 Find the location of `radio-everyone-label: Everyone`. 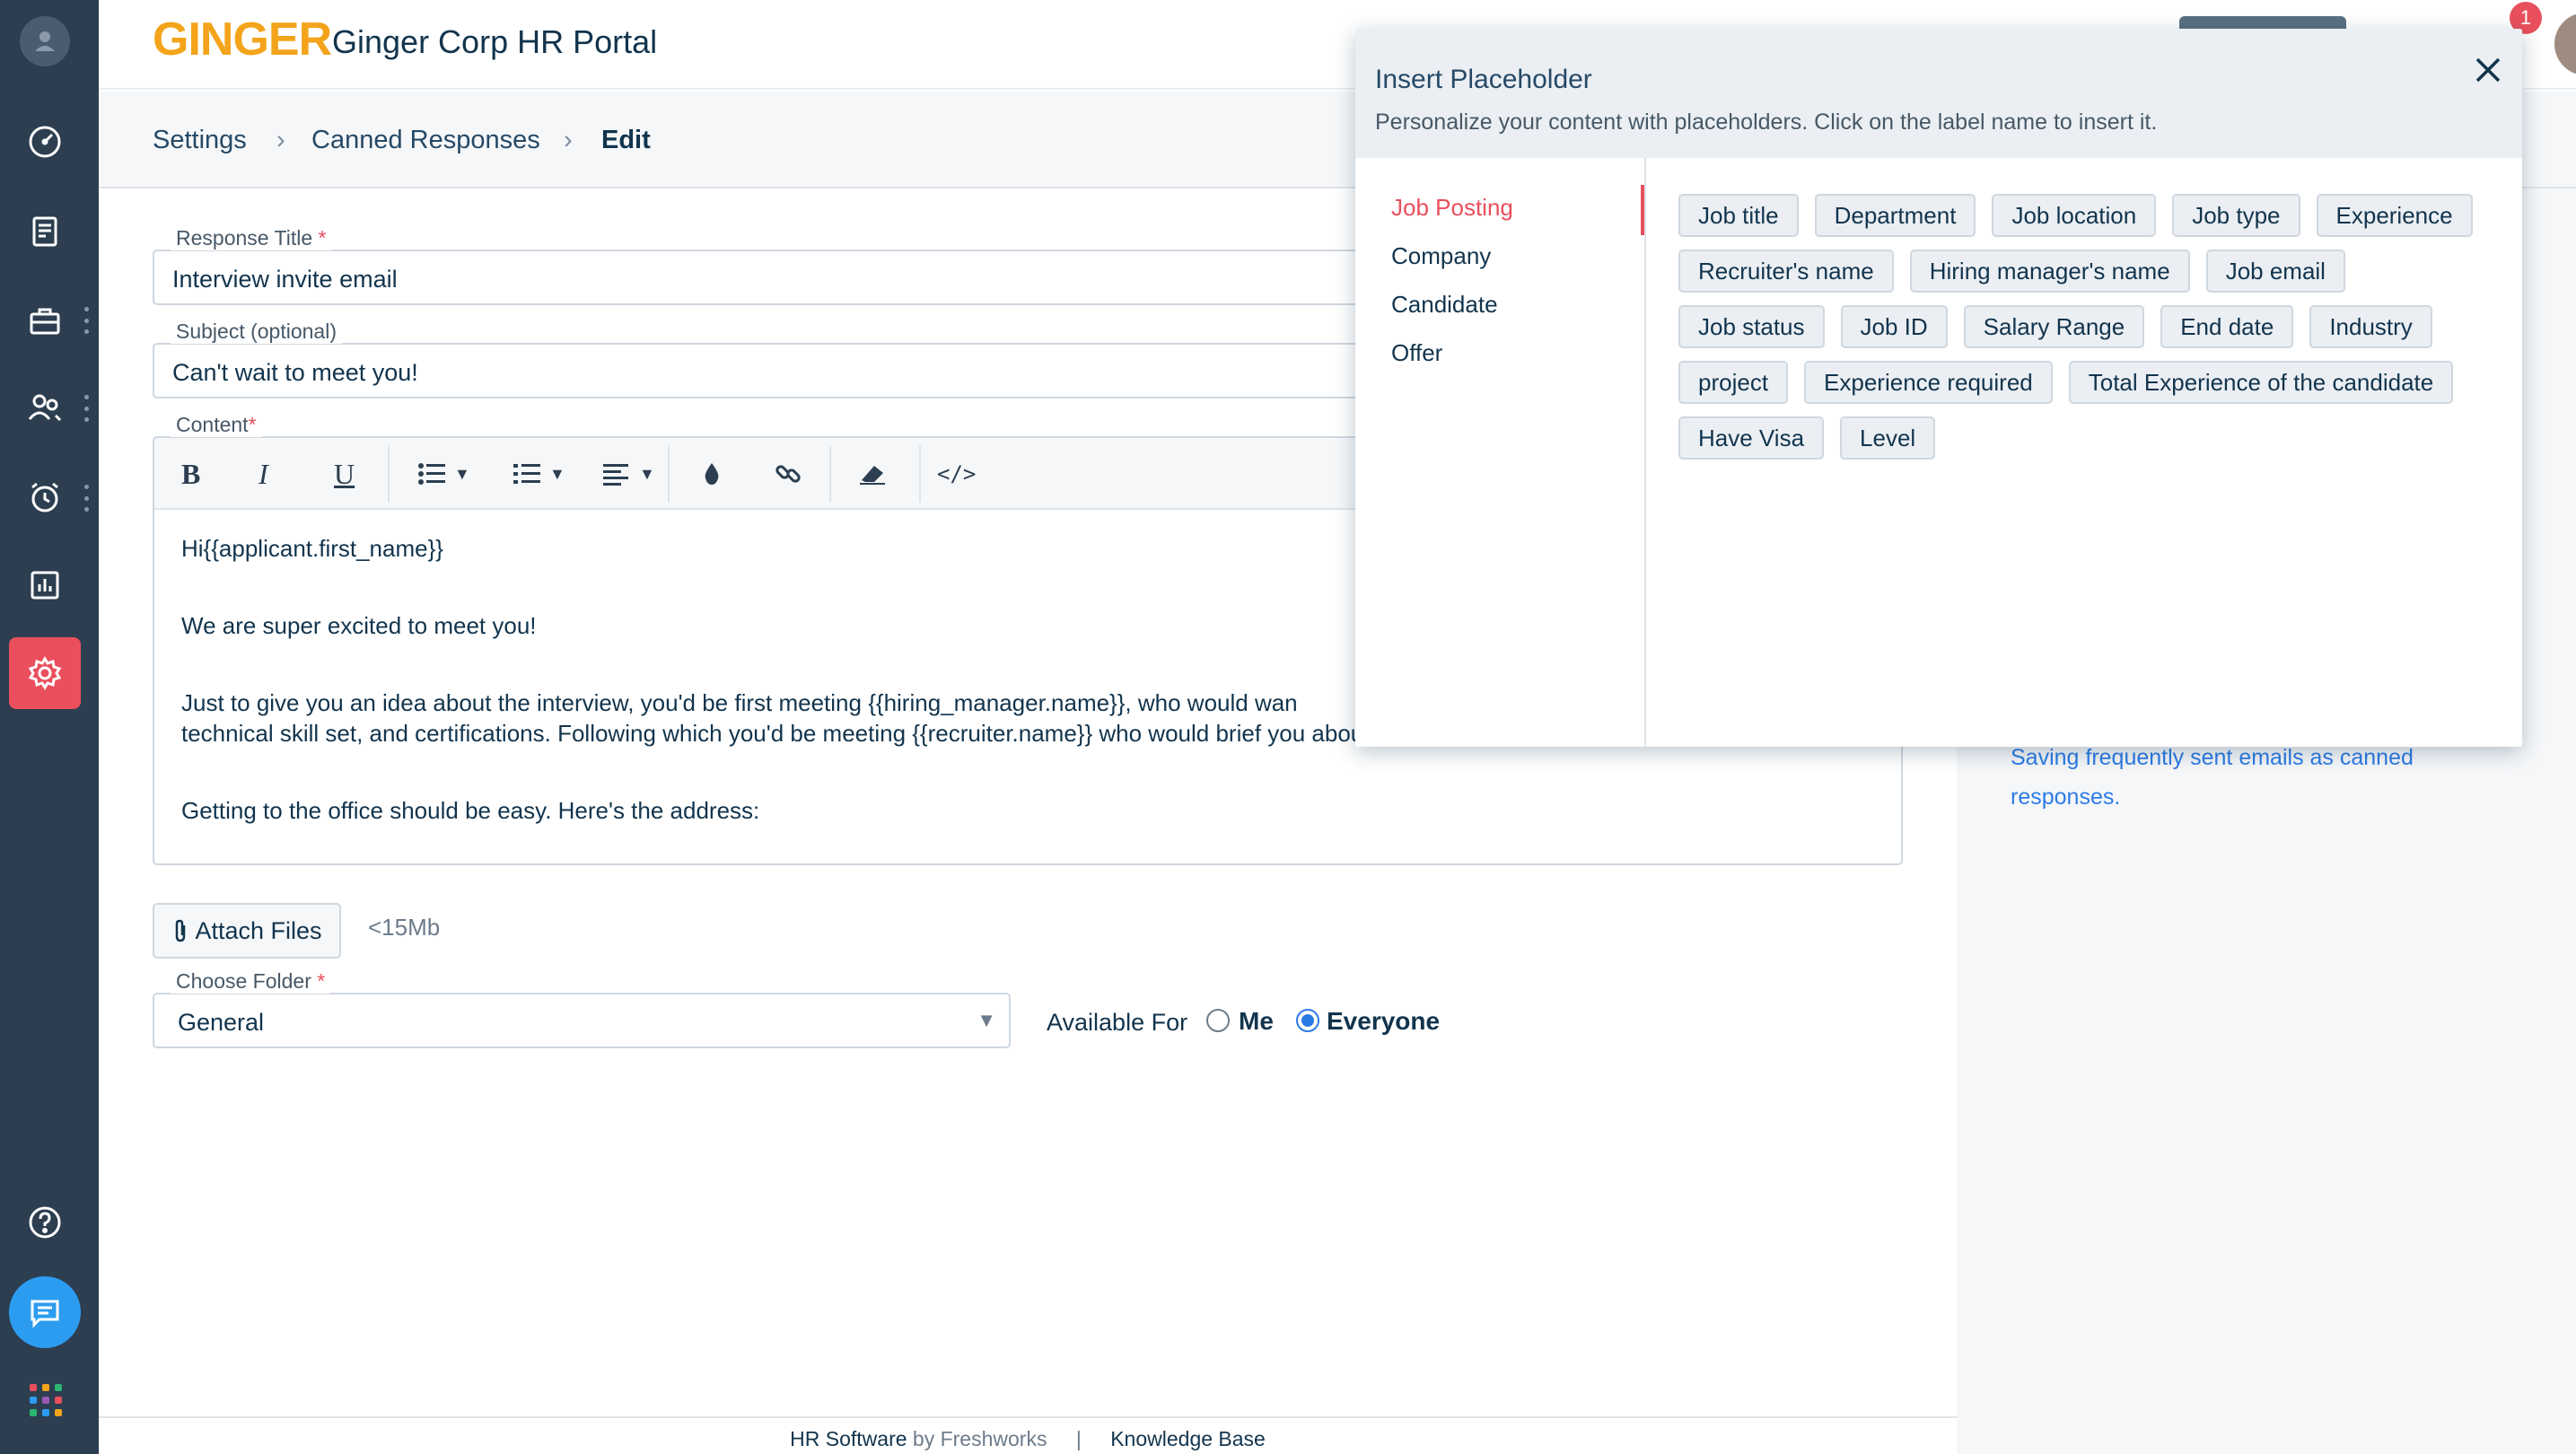

radio-everyone-label: Everyone is located at coordinates (1383, 1021).